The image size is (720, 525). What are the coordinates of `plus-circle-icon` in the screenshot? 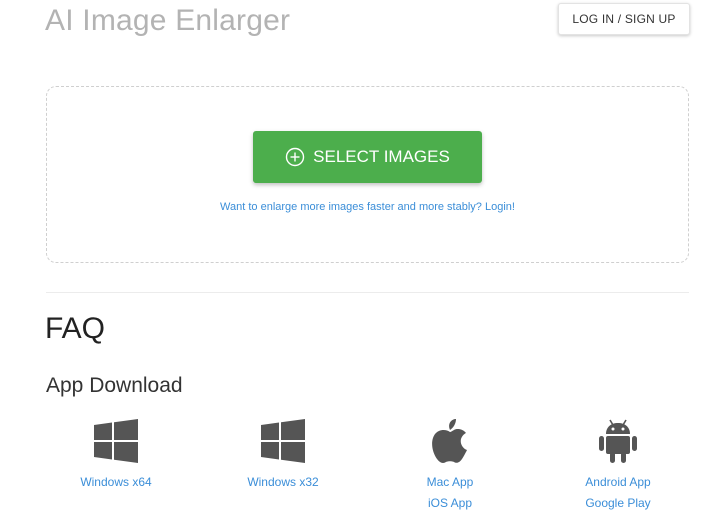 It's located at (295, 157).